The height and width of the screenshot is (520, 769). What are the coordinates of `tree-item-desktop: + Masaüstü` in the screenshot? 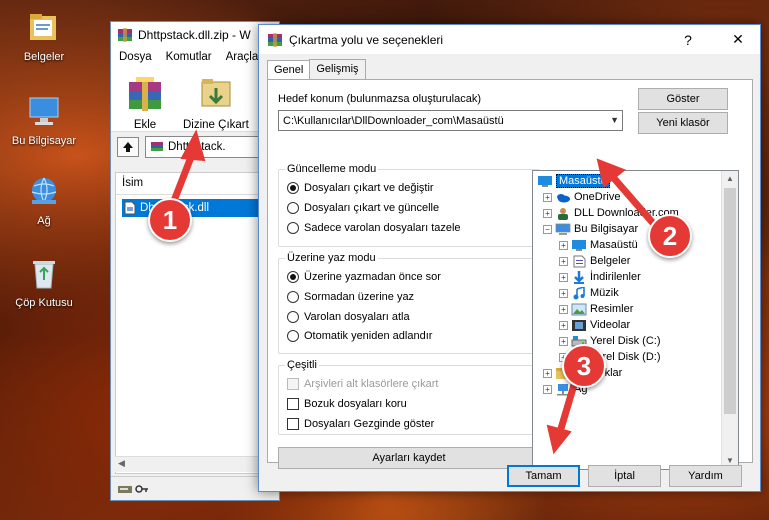 It's located at (598, 245).